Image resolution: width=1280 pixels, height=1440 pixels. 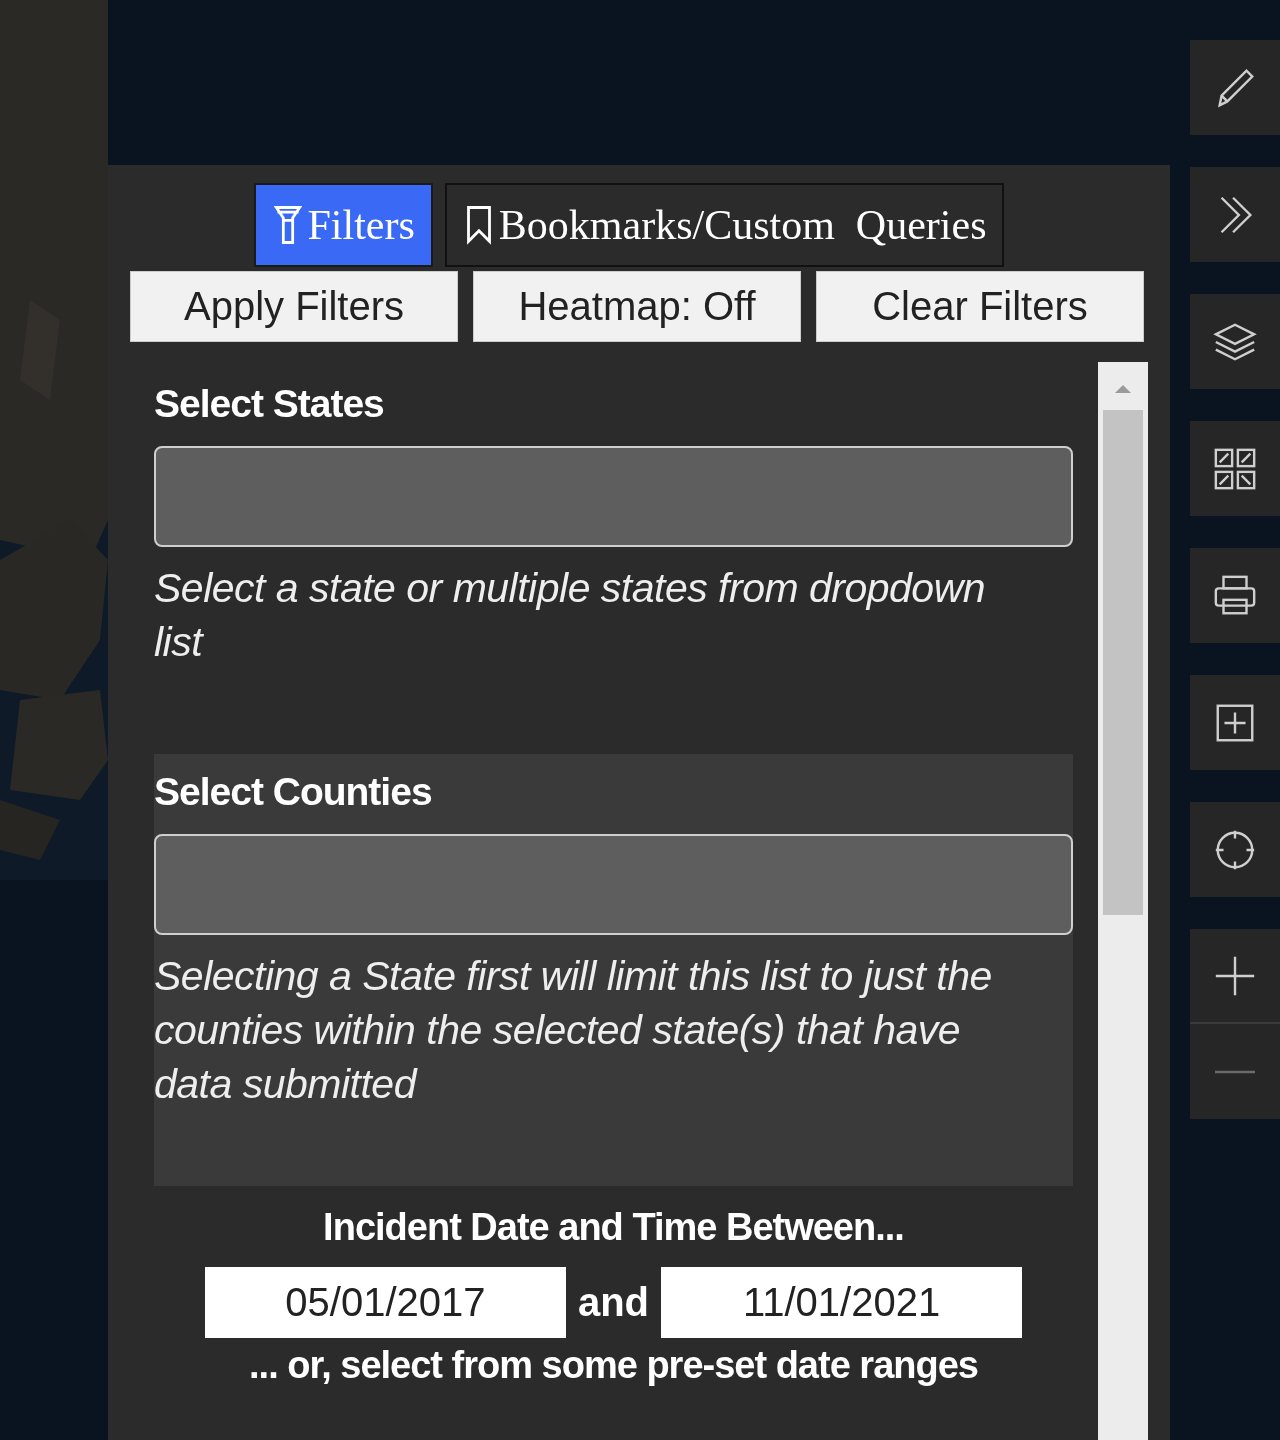 I want to click on scrollbar, so click(x=1123, y=901).